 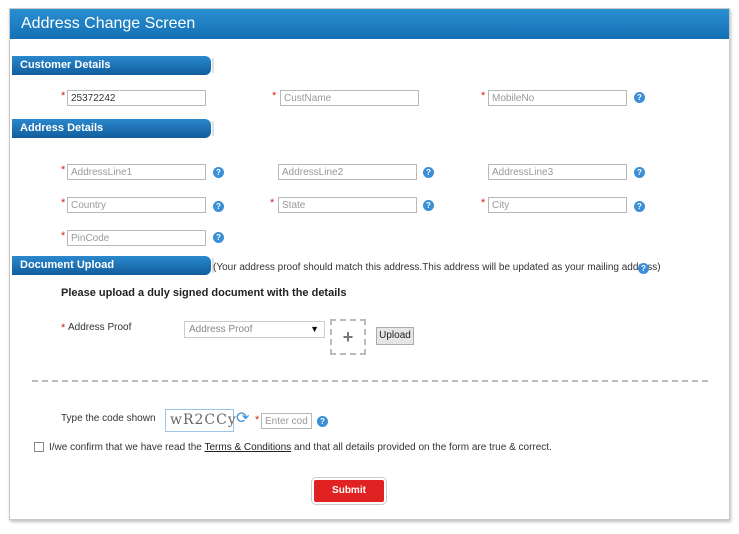 I want to click on captcha-label: Type the code shown, so click(x=108, y=418).